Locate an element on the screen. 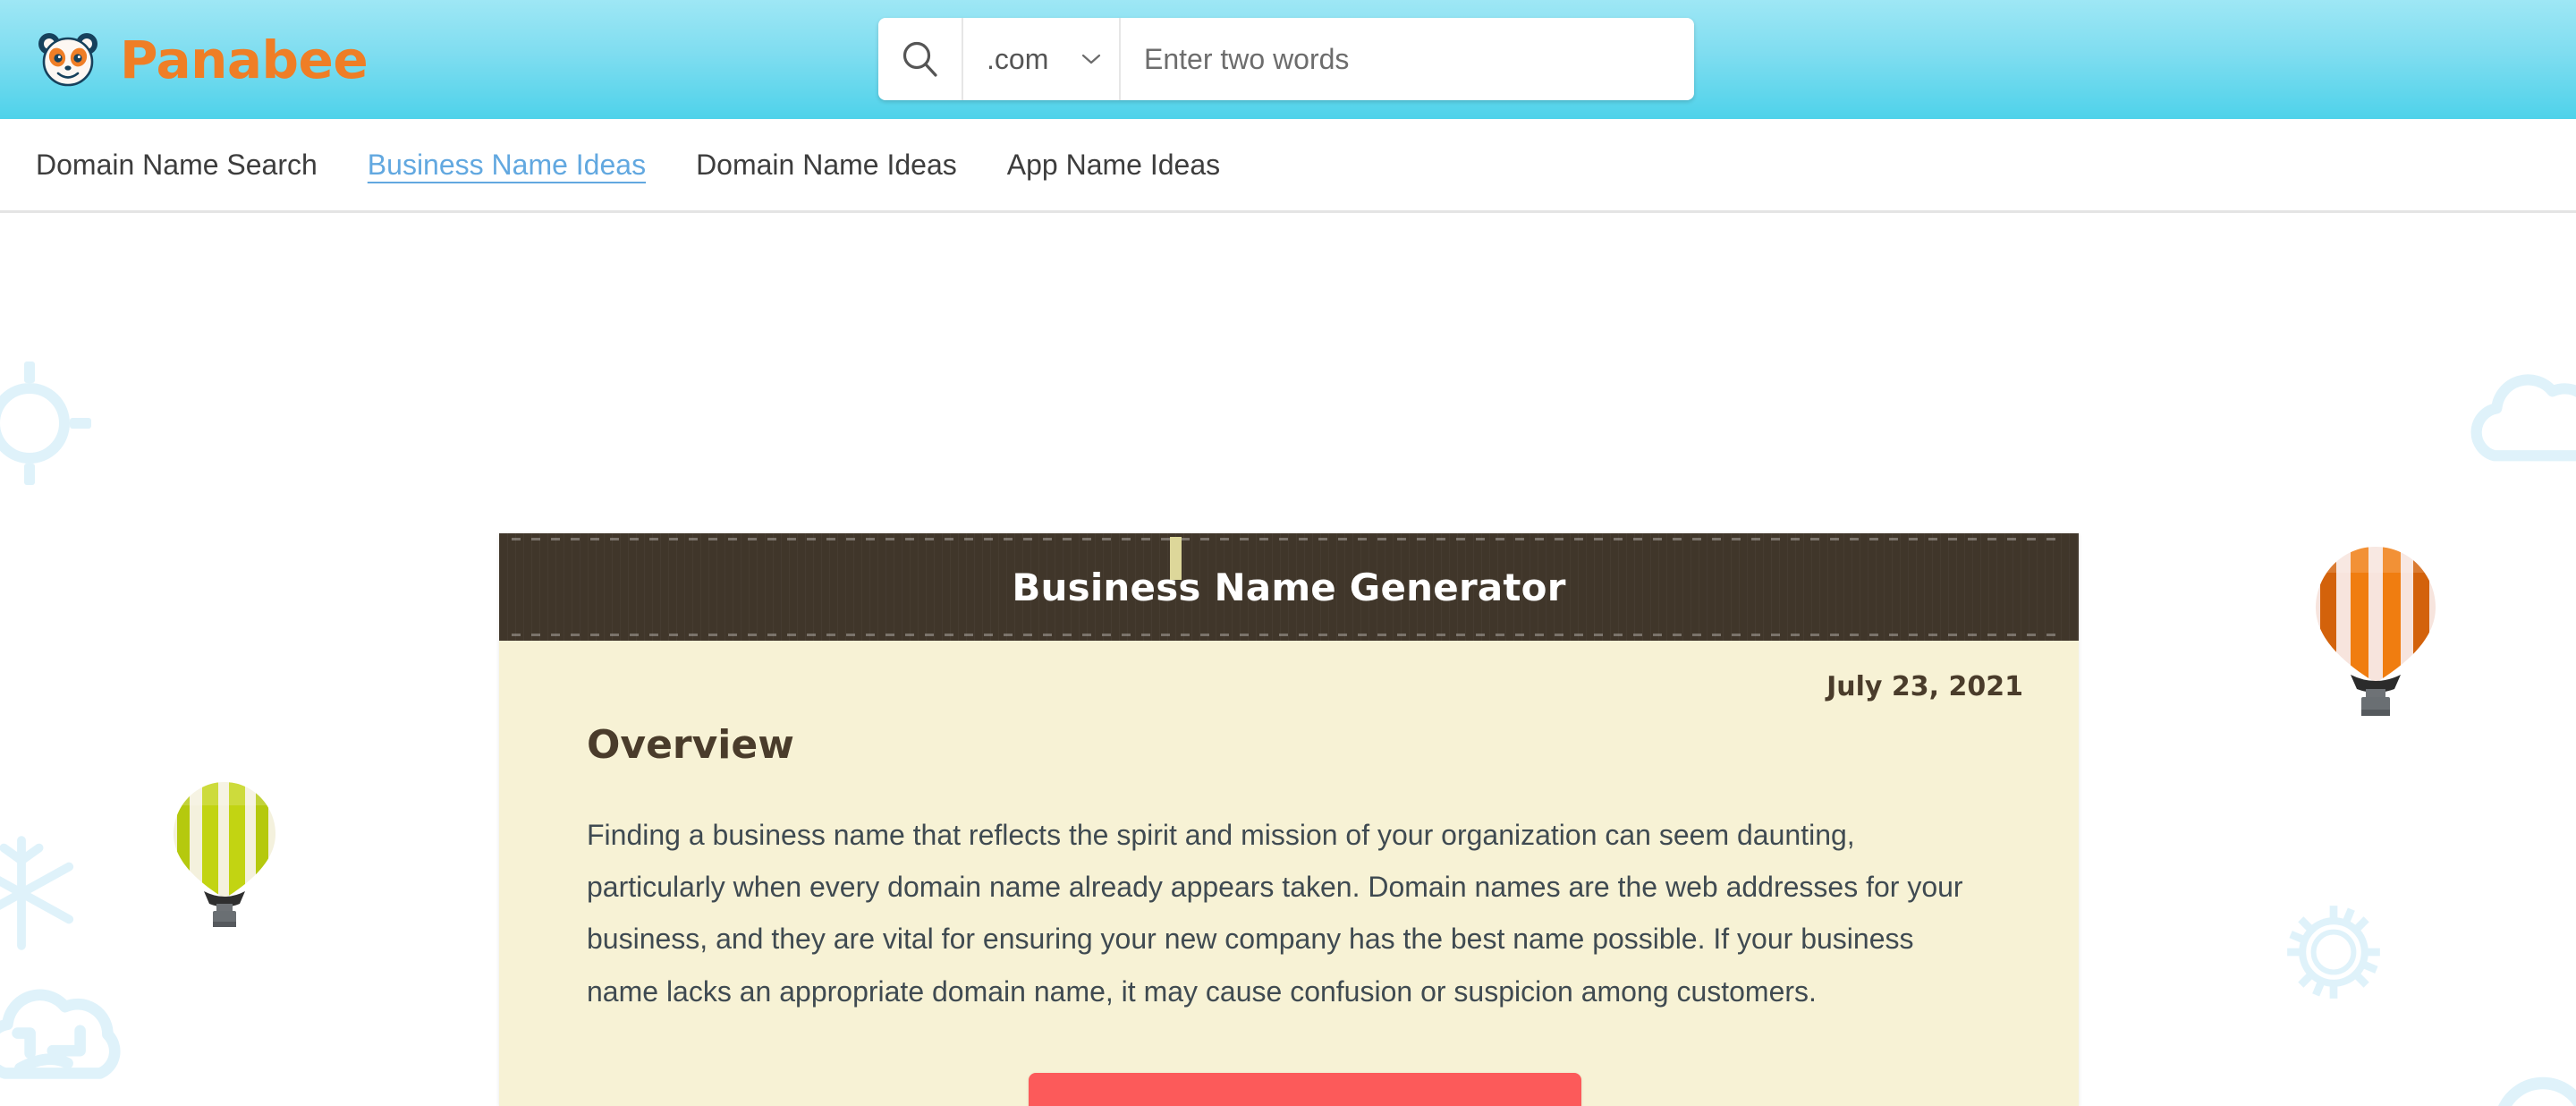  site-header: Panabee .com is located at coordinates (1288, 59).